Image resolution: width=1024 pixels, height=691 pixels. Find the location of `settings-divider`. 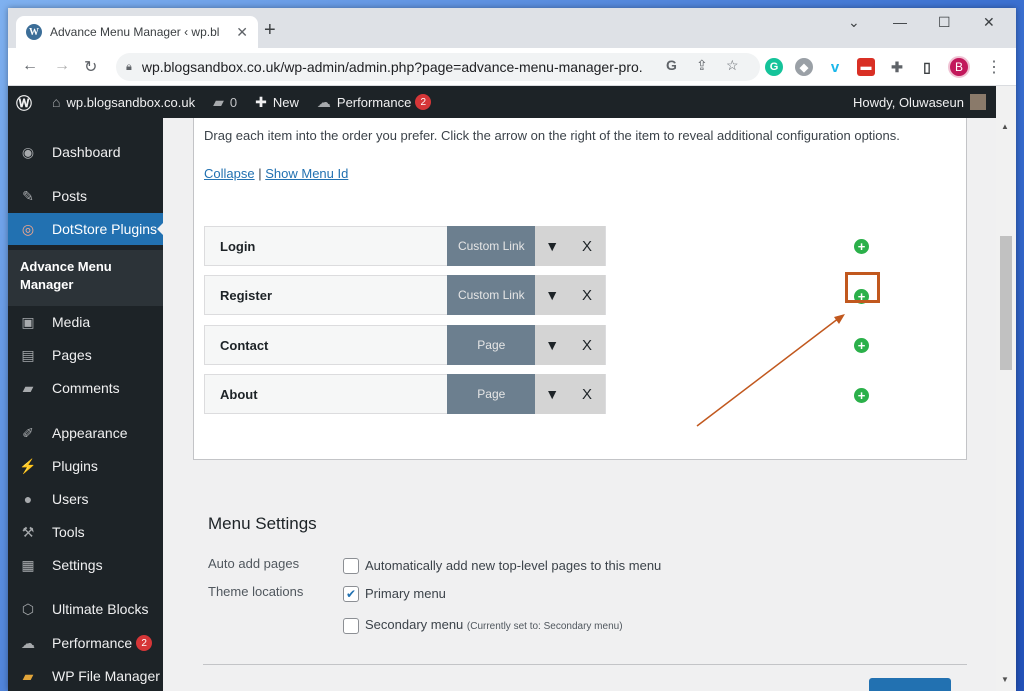

settings-divider is located at coordinates (585, 664).